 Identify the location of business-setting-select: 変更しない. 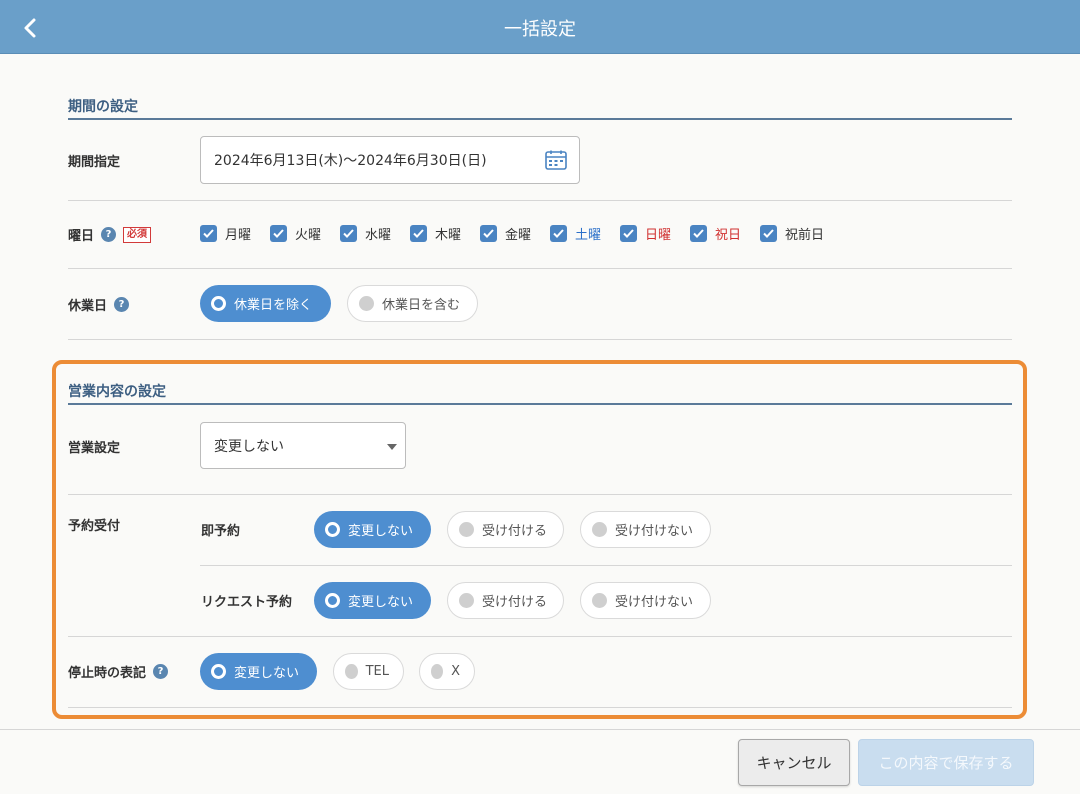
(303, 445).